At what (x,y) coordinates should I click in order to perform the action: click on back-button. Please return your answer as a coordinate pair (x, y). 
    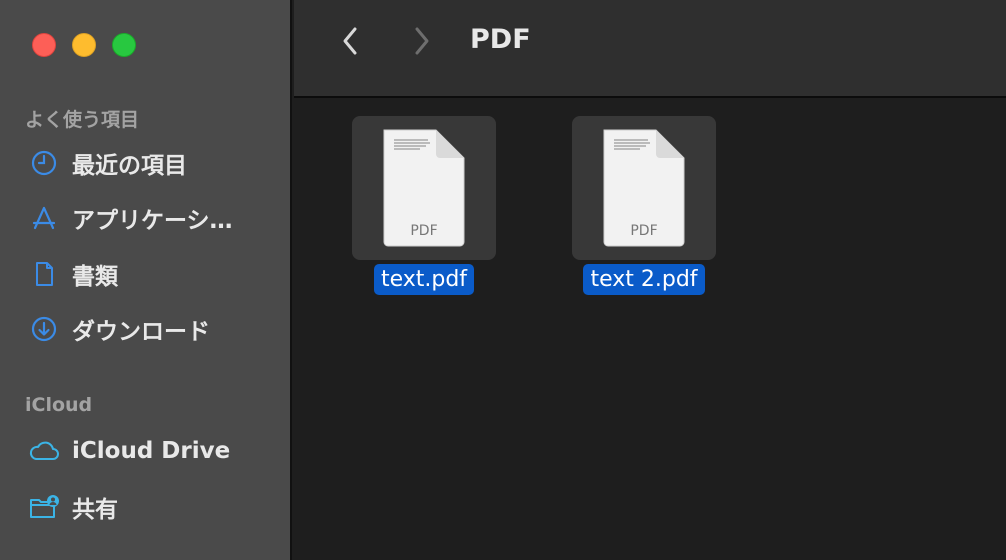
    Looking at the image, I should click on (350, 43).